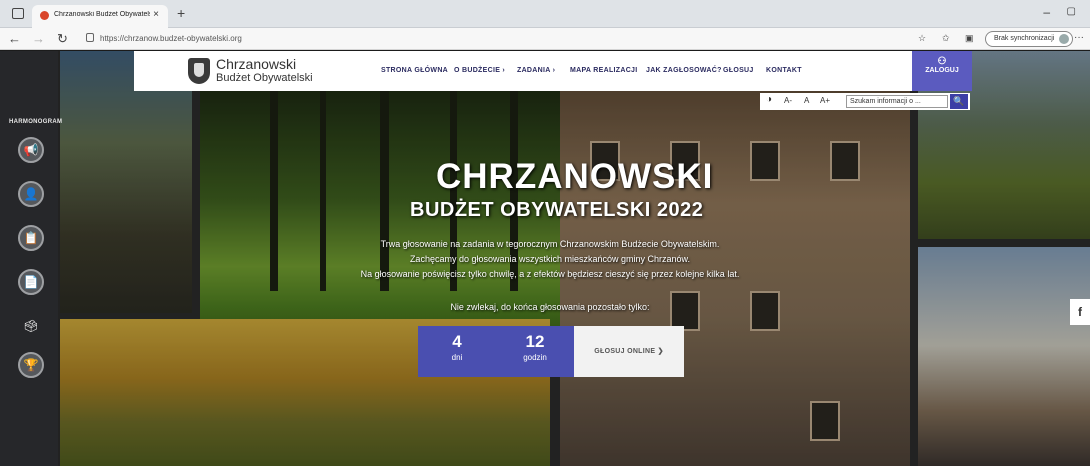 This screenshot has height=466, width=1090. Describe the element at coordinates (31, 326) in the screenshot. I see `ballot-box-icon: 🗳` at that location.